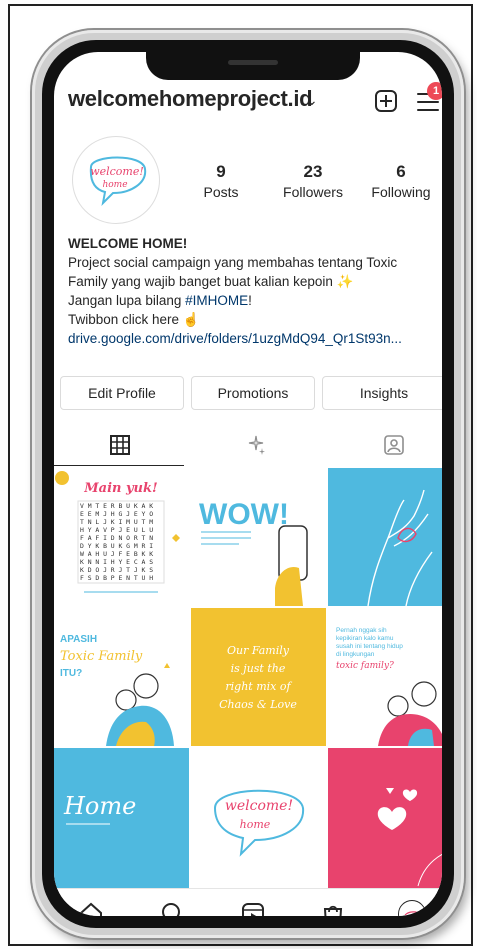 The image size is (477, 949). Describe the element at coordinates (401, 171) in the screenshot. I see `following-count: 6` at that location.